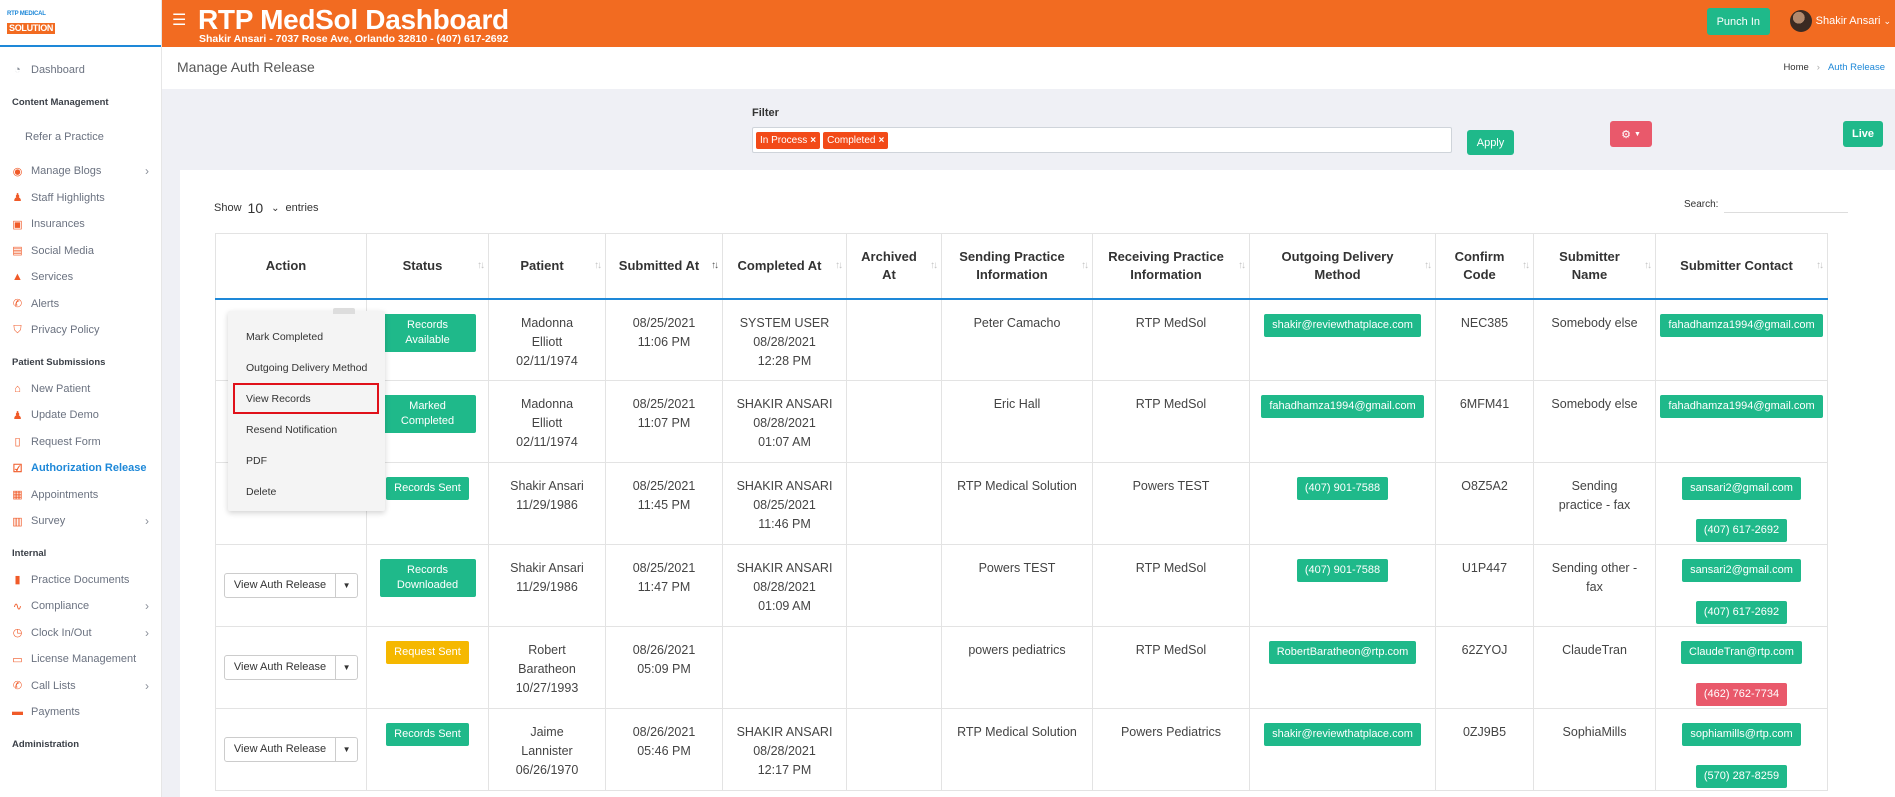  Describe the element at coordinates (264, 208) in the screenshot. I see `entries-select: 10 ⌄` at that location.